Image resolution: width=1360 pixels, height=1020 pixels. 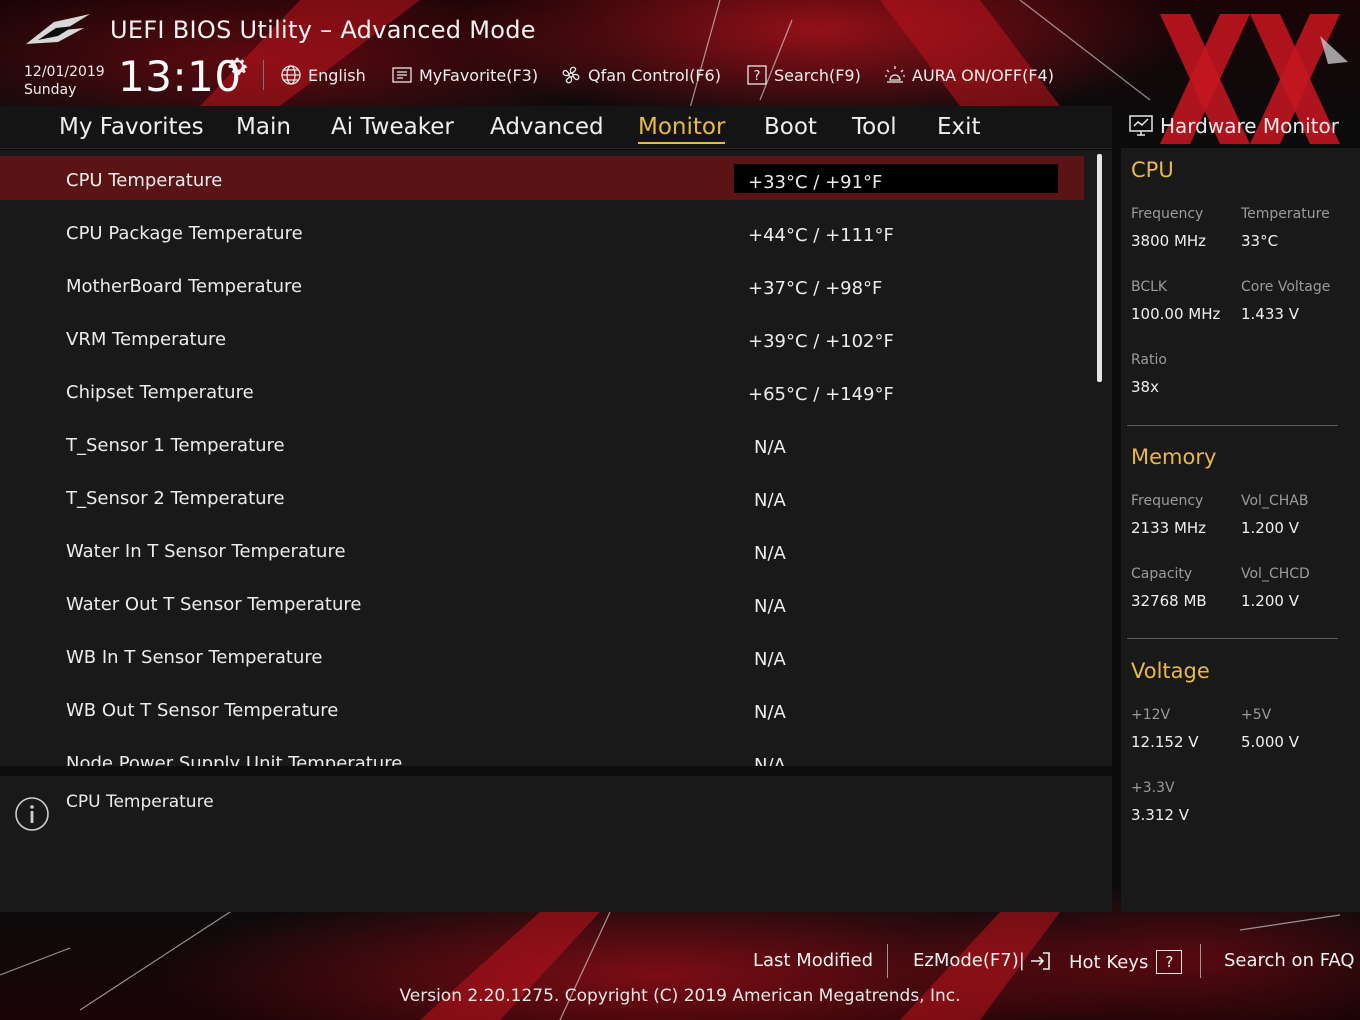 I want to click on setting-label: VRM Temperature, so click(x=146, y=339).